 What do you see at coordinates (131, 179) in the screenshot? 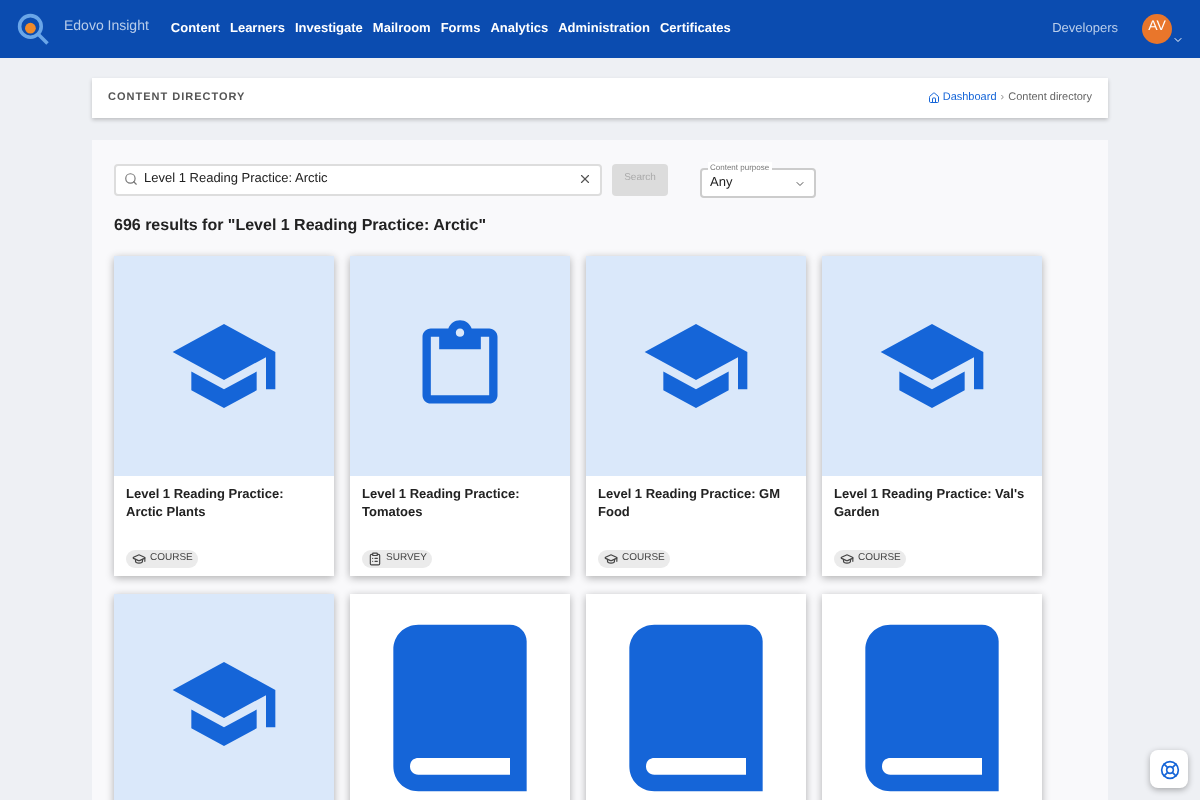
I see `search-icon` at bounding box center [131, 179].